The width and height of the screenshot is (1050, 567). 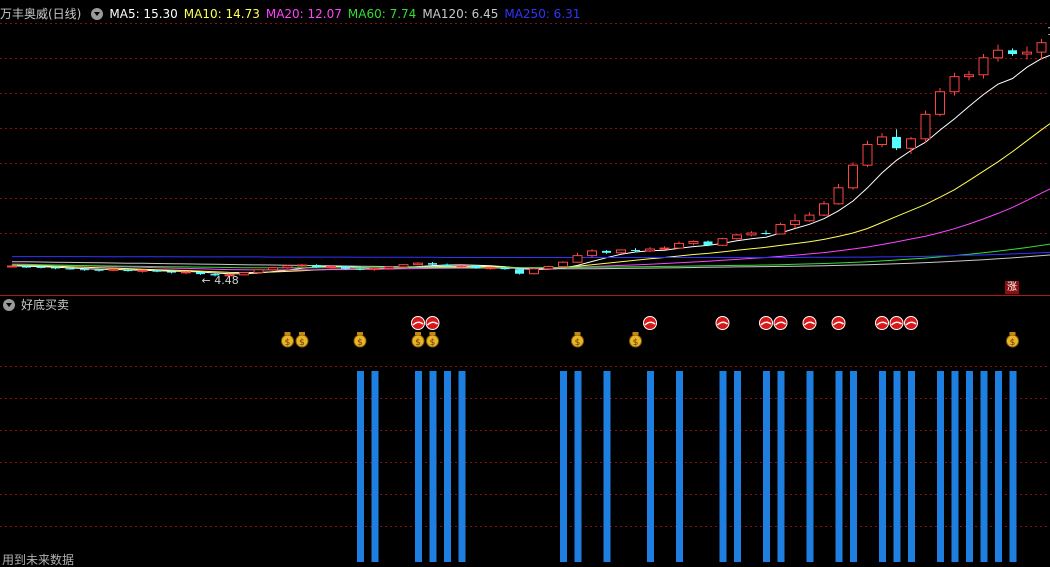 I want to click on ma-line-ma20, so click(x=530, y=229).